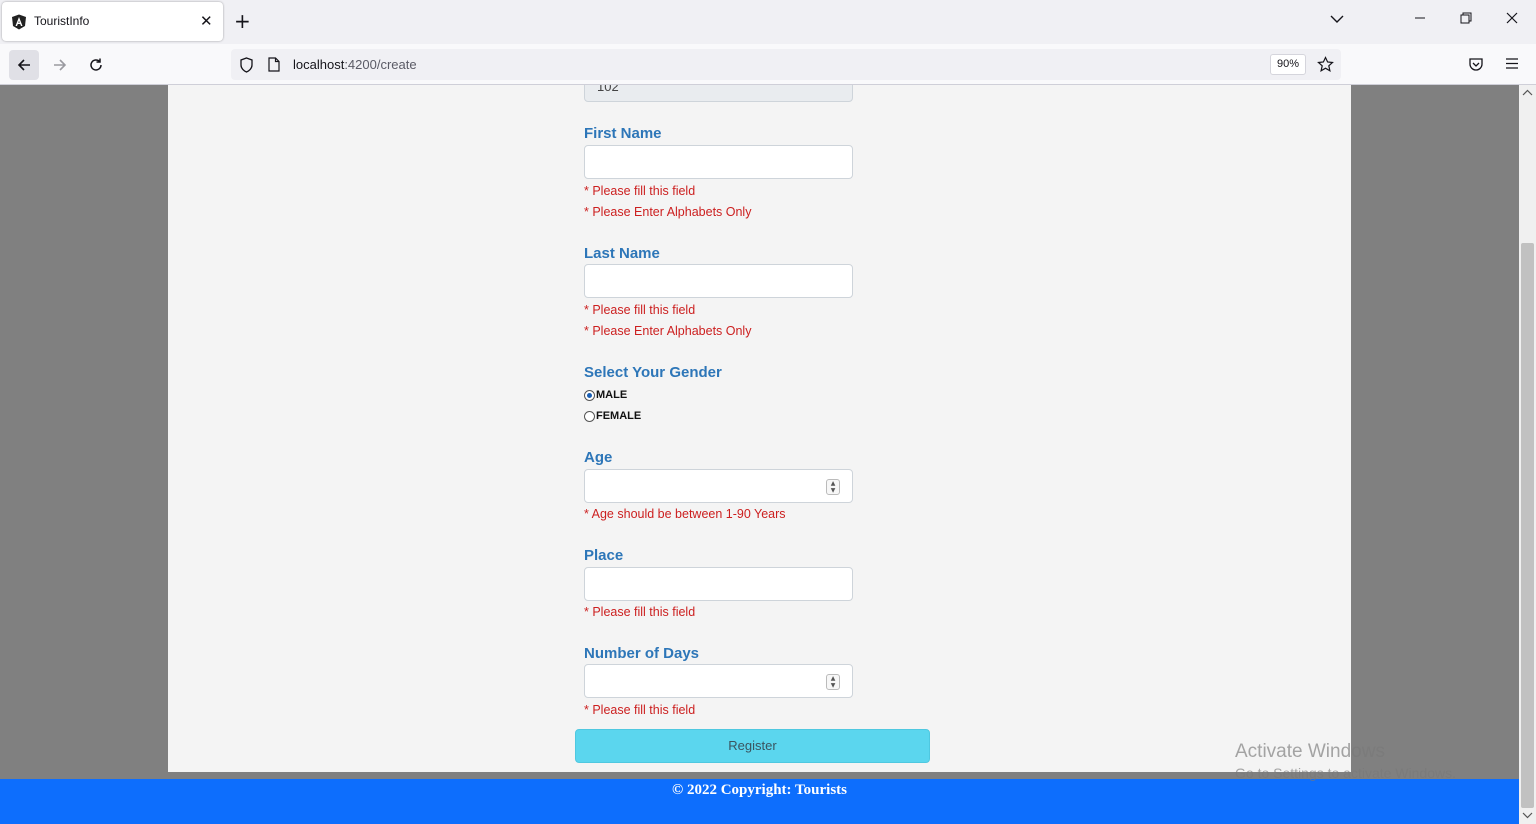 The width and height of the screenshot is (1536, 824). Describe the element at coordinates (380, 64) in the screenshot. I see `url-path: :4200/create` at that location.